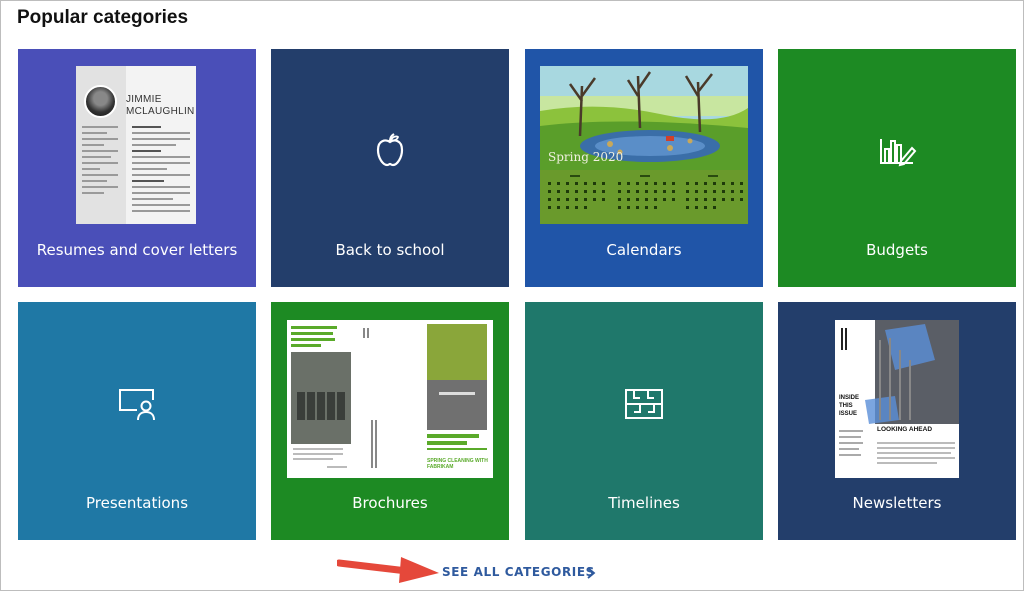 This screenshot has height=591, width=1024. I want to click on tile-label: Budgets, so click(897, 250).